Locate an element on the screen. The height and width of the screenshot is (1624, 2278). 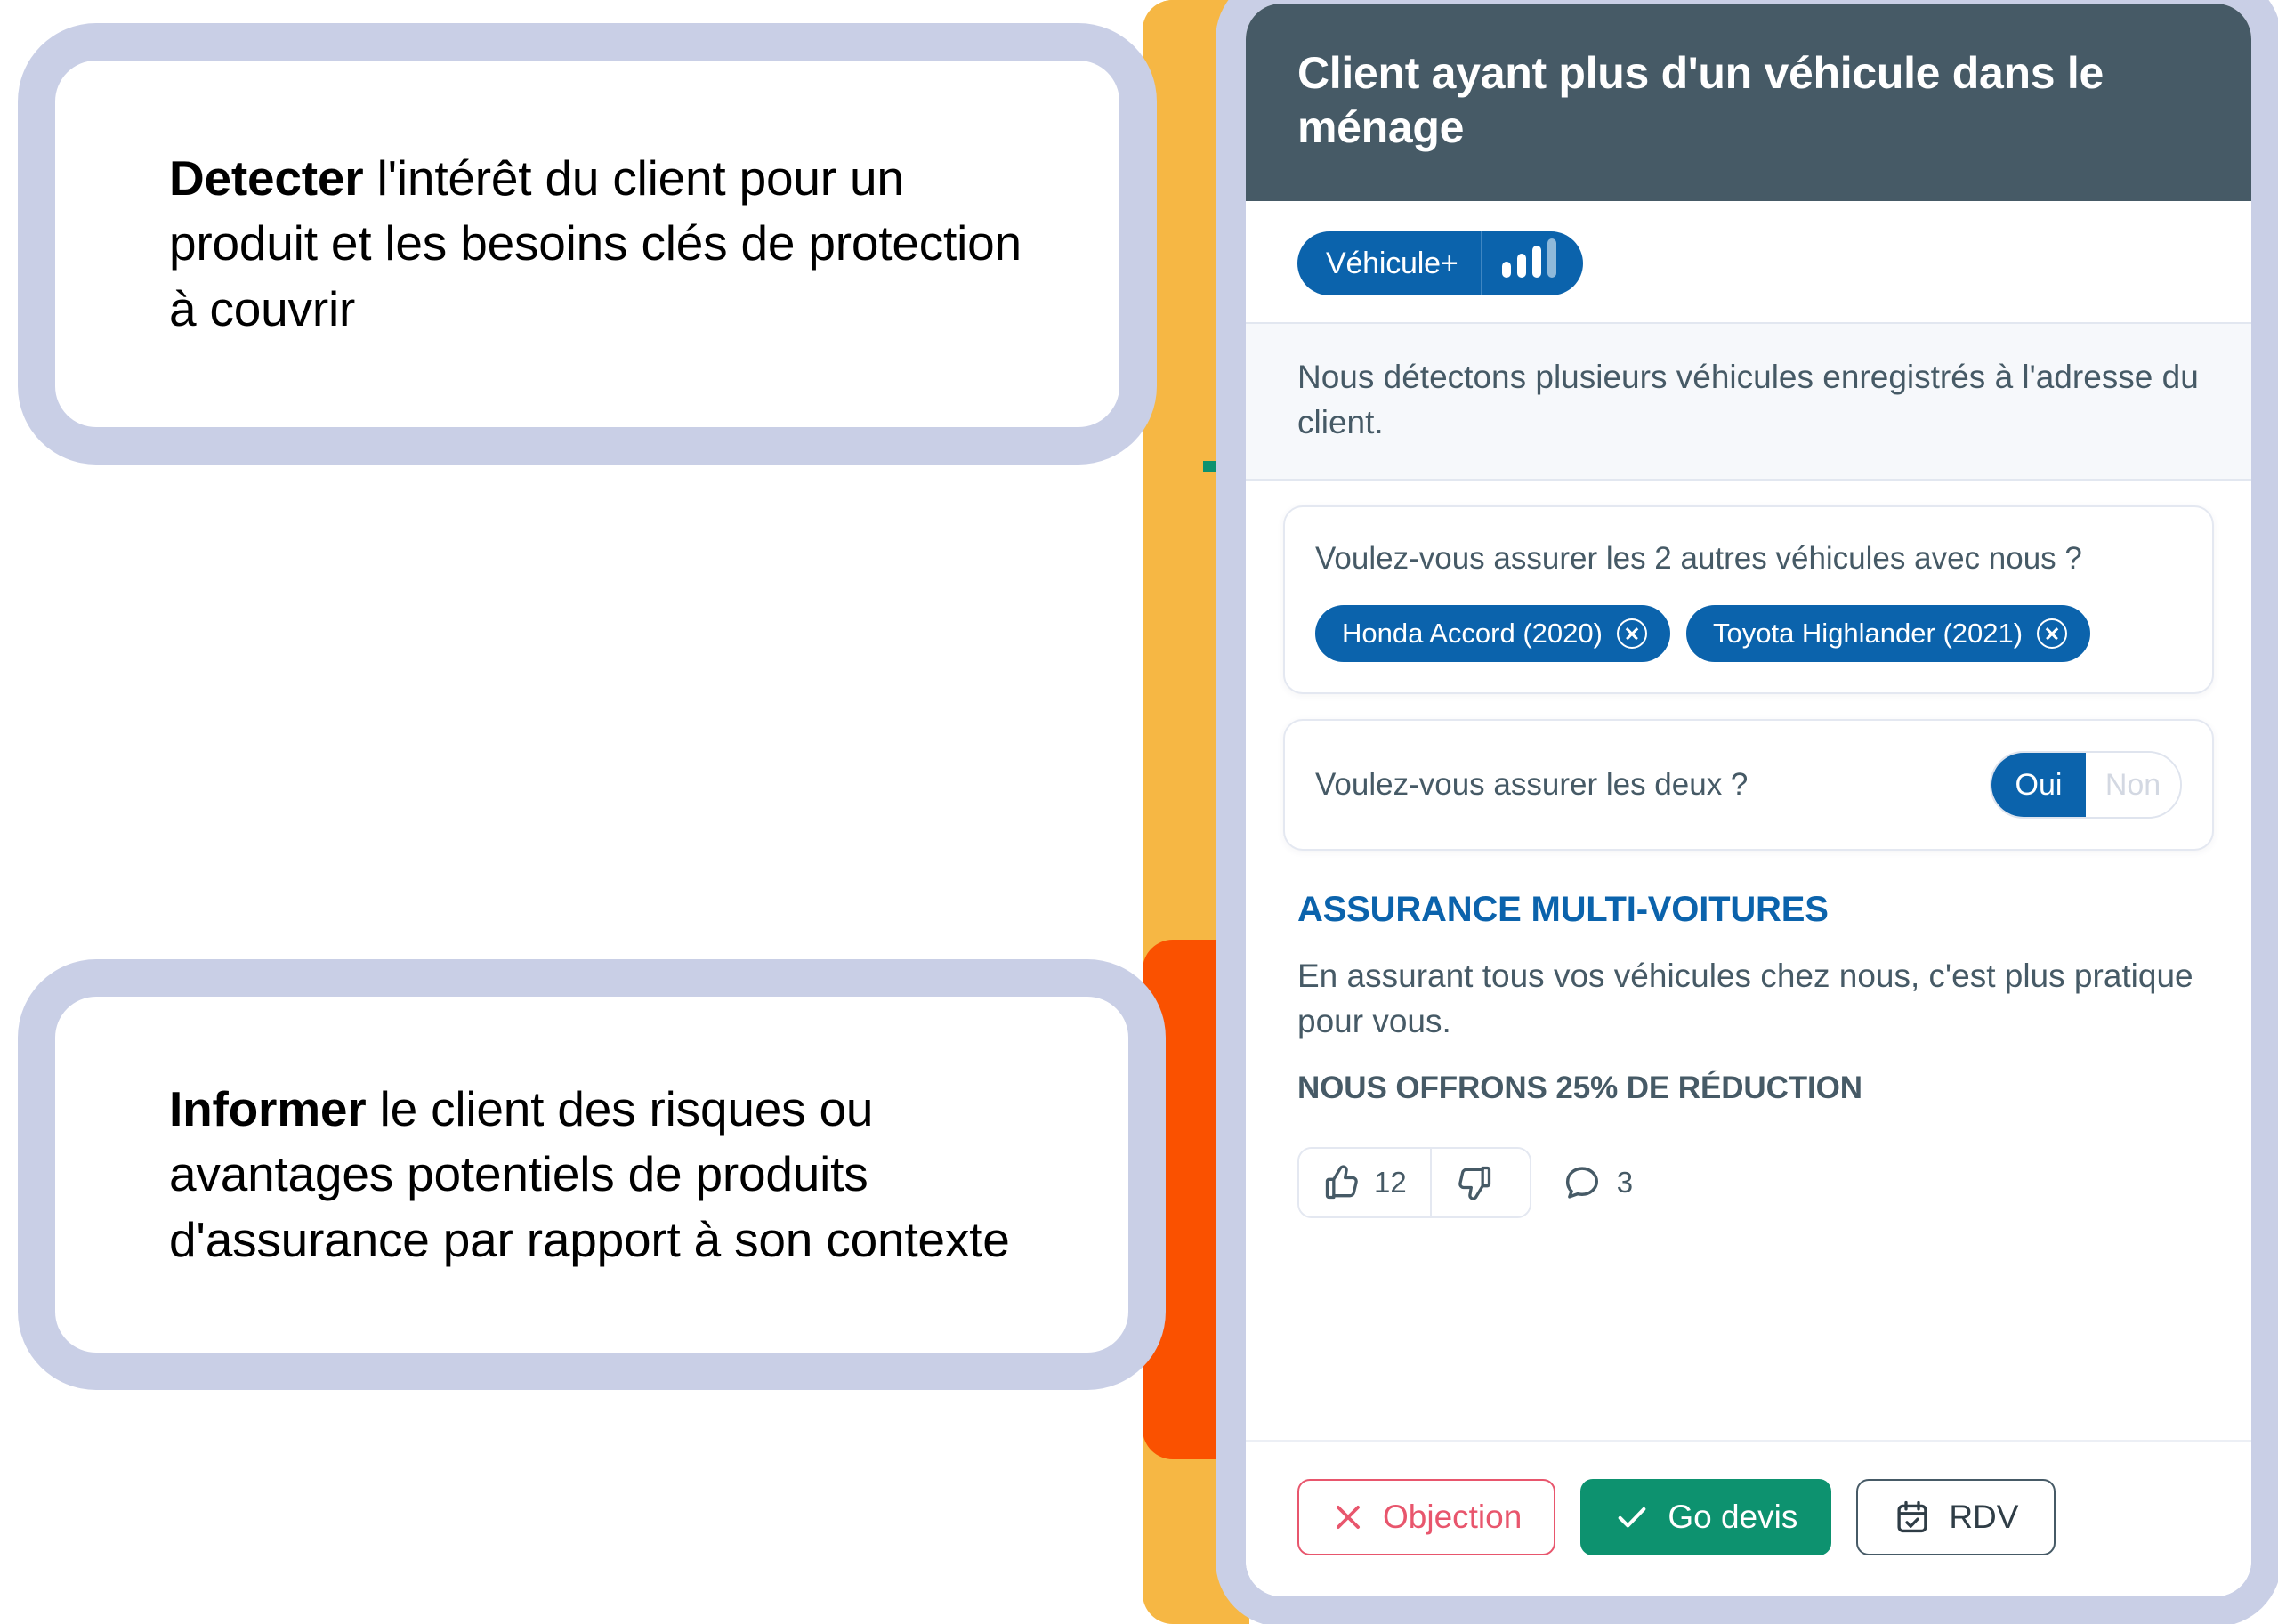
comment-button: 3 is located at coordinates (1597, 1182).